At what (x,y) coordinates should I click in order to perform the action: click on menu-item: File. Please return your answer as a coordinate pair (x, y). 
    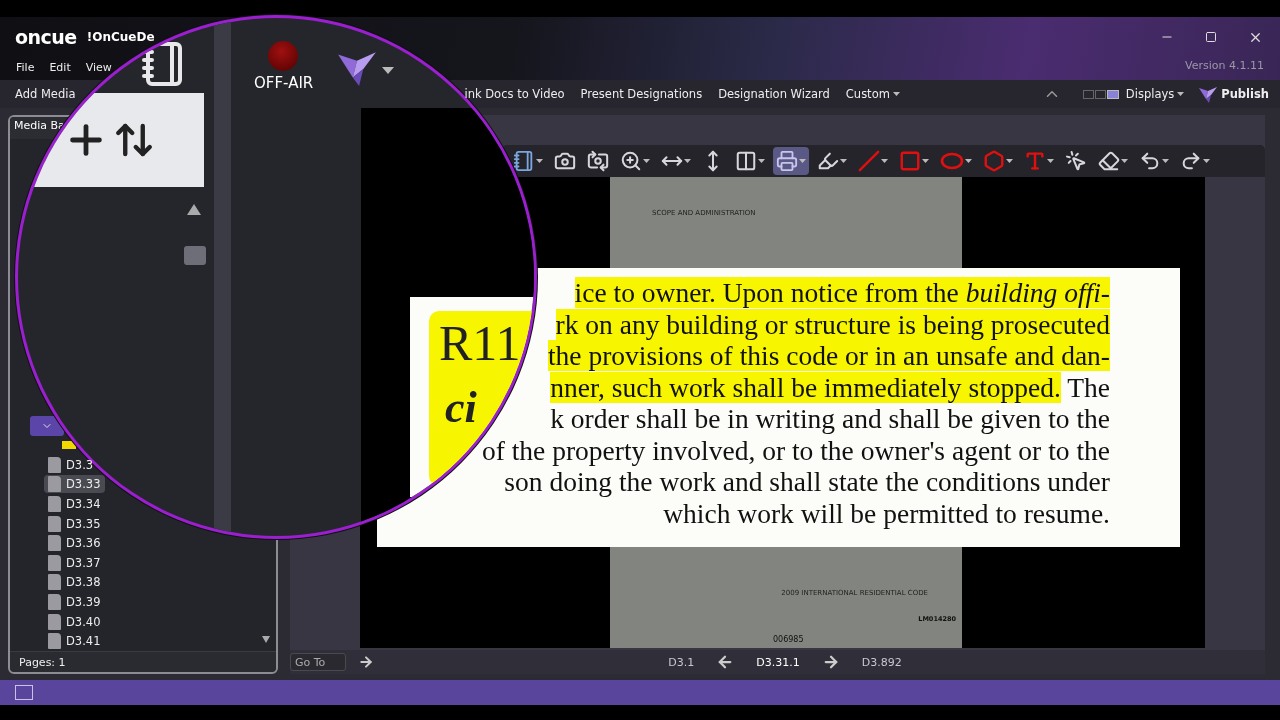
    Looking at the image, I should click on (25, 67).